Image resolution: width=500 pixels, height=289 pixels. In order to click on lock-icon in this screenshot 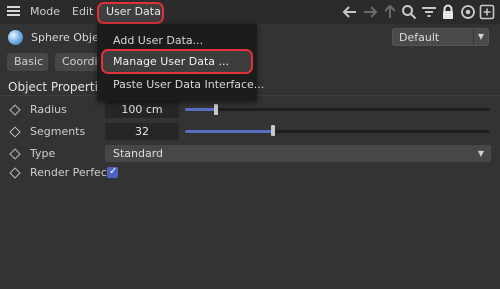, I will do `click(448, 12)`.